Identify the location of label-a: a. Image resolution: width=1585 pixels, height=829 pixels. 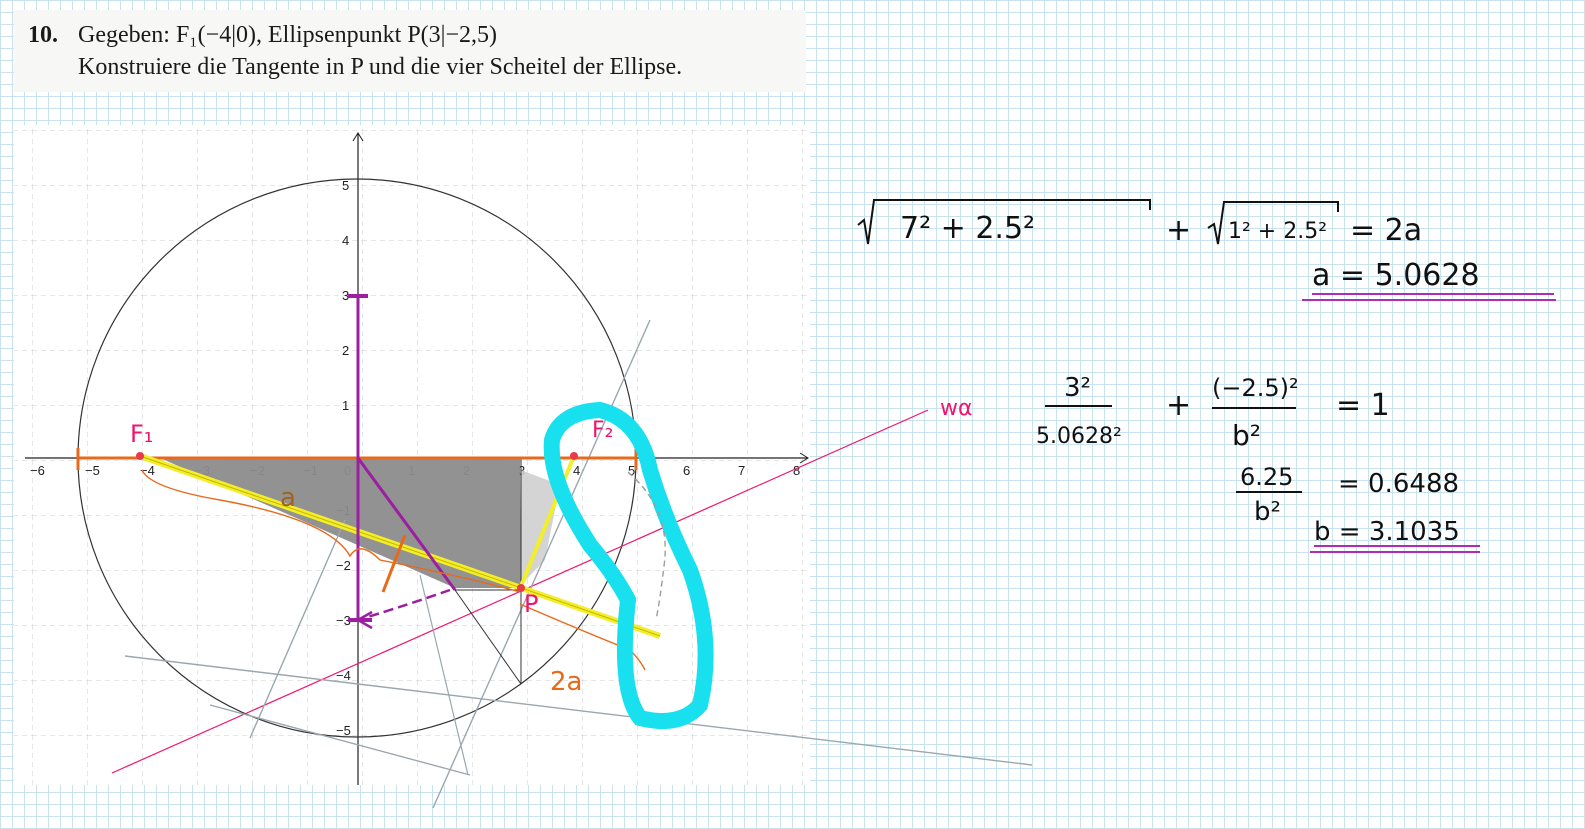
(288, 498).